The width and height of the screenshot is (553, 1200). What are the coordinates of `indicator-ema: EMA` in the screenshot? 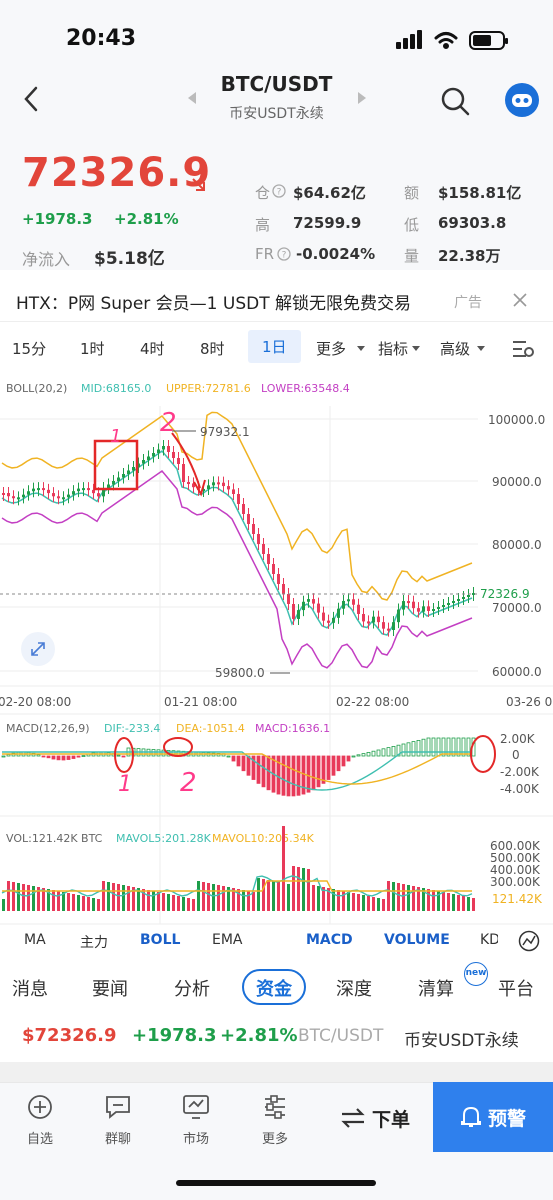 It's located at (227, 940).